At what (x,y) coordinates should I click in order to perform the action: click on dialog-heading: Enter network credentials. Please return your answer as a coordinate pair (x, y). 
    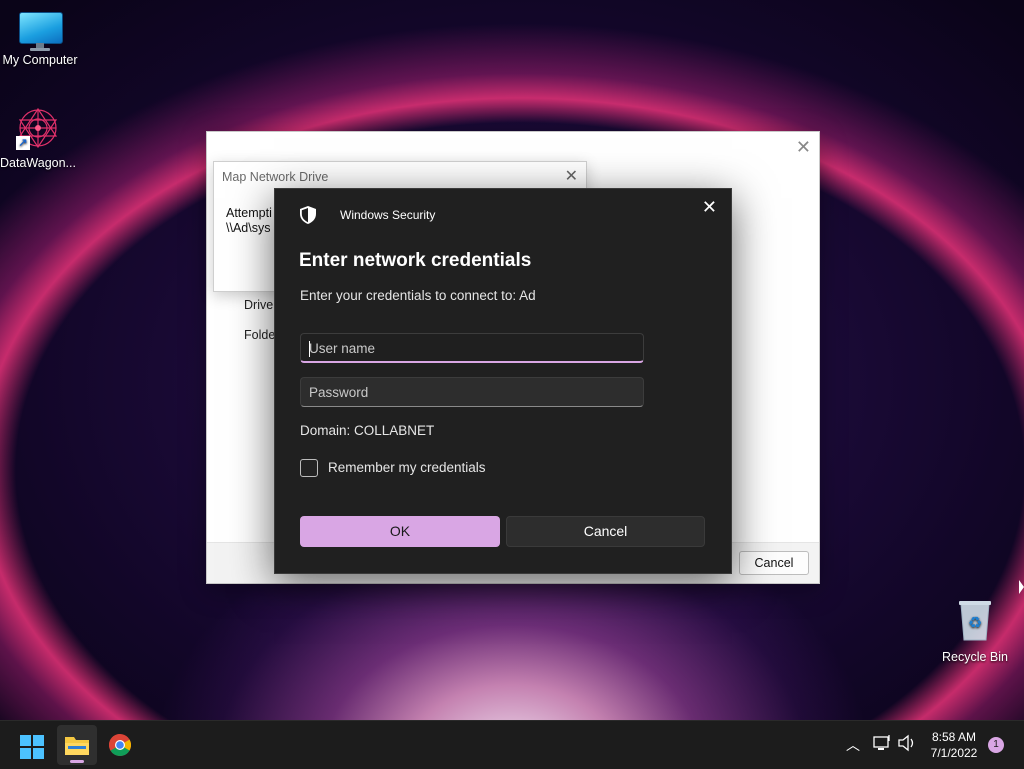
    Looking at the image, I should click on (415, 261).